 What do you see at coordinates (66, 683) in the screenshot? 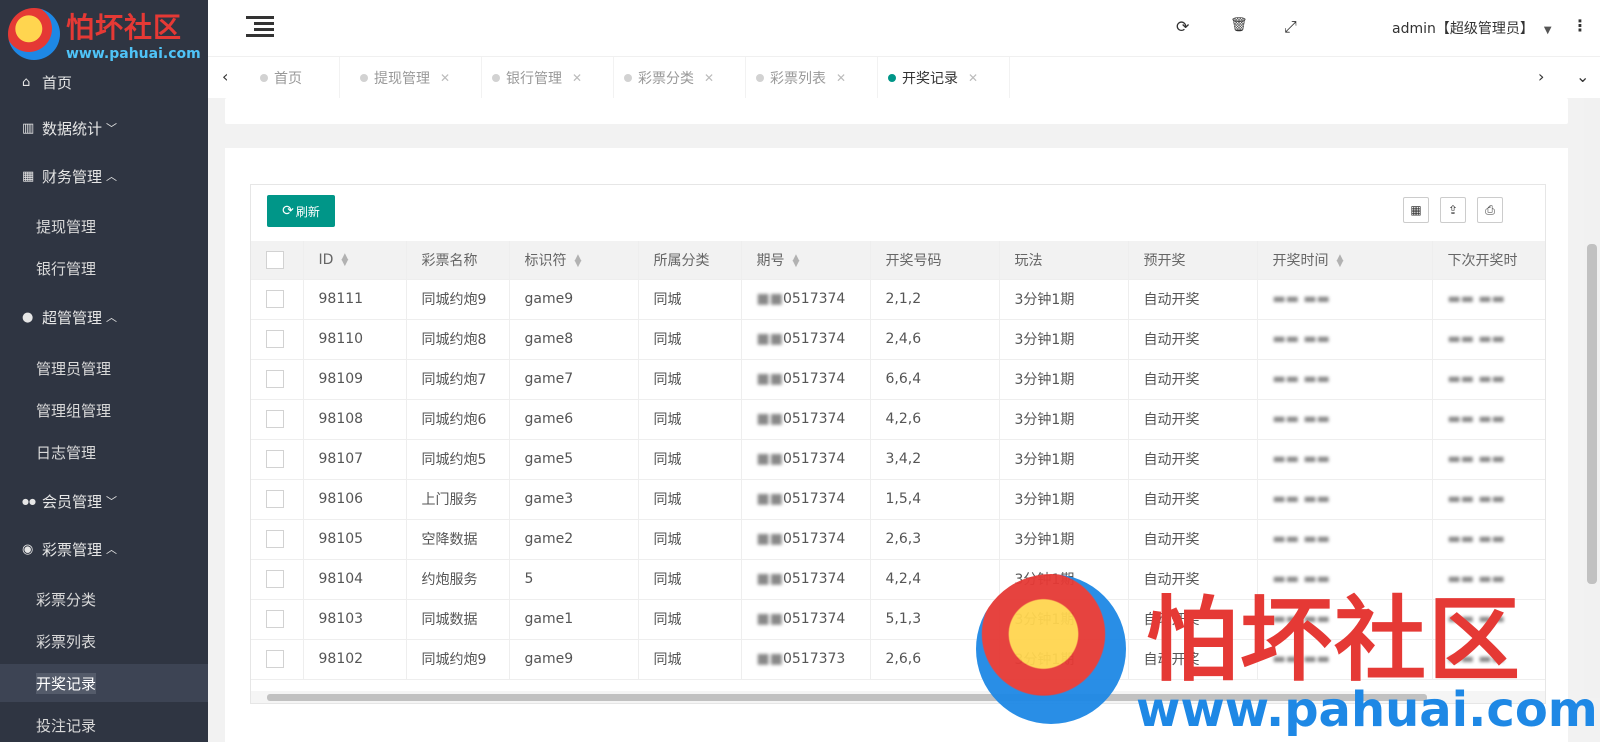
I see `sidebar-item-label: 开奖记录` at bounding box center [66, 683].